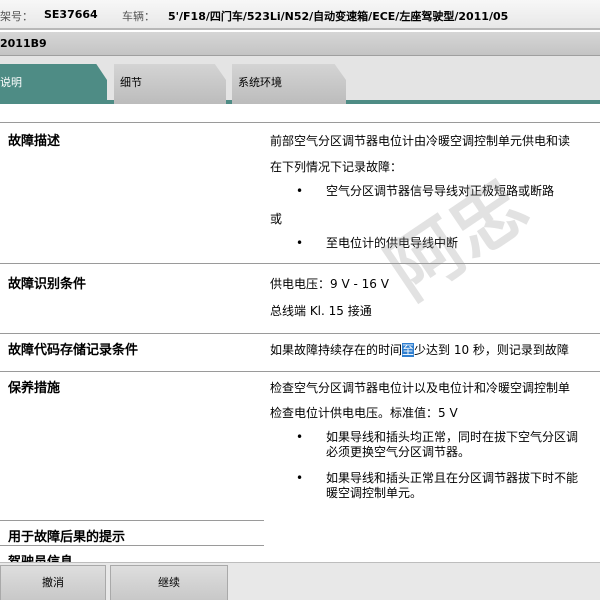  Describe the element at coordinates (67, 537) in the screenshot. I see `section-title: 用于故障后果的提示` at that location.